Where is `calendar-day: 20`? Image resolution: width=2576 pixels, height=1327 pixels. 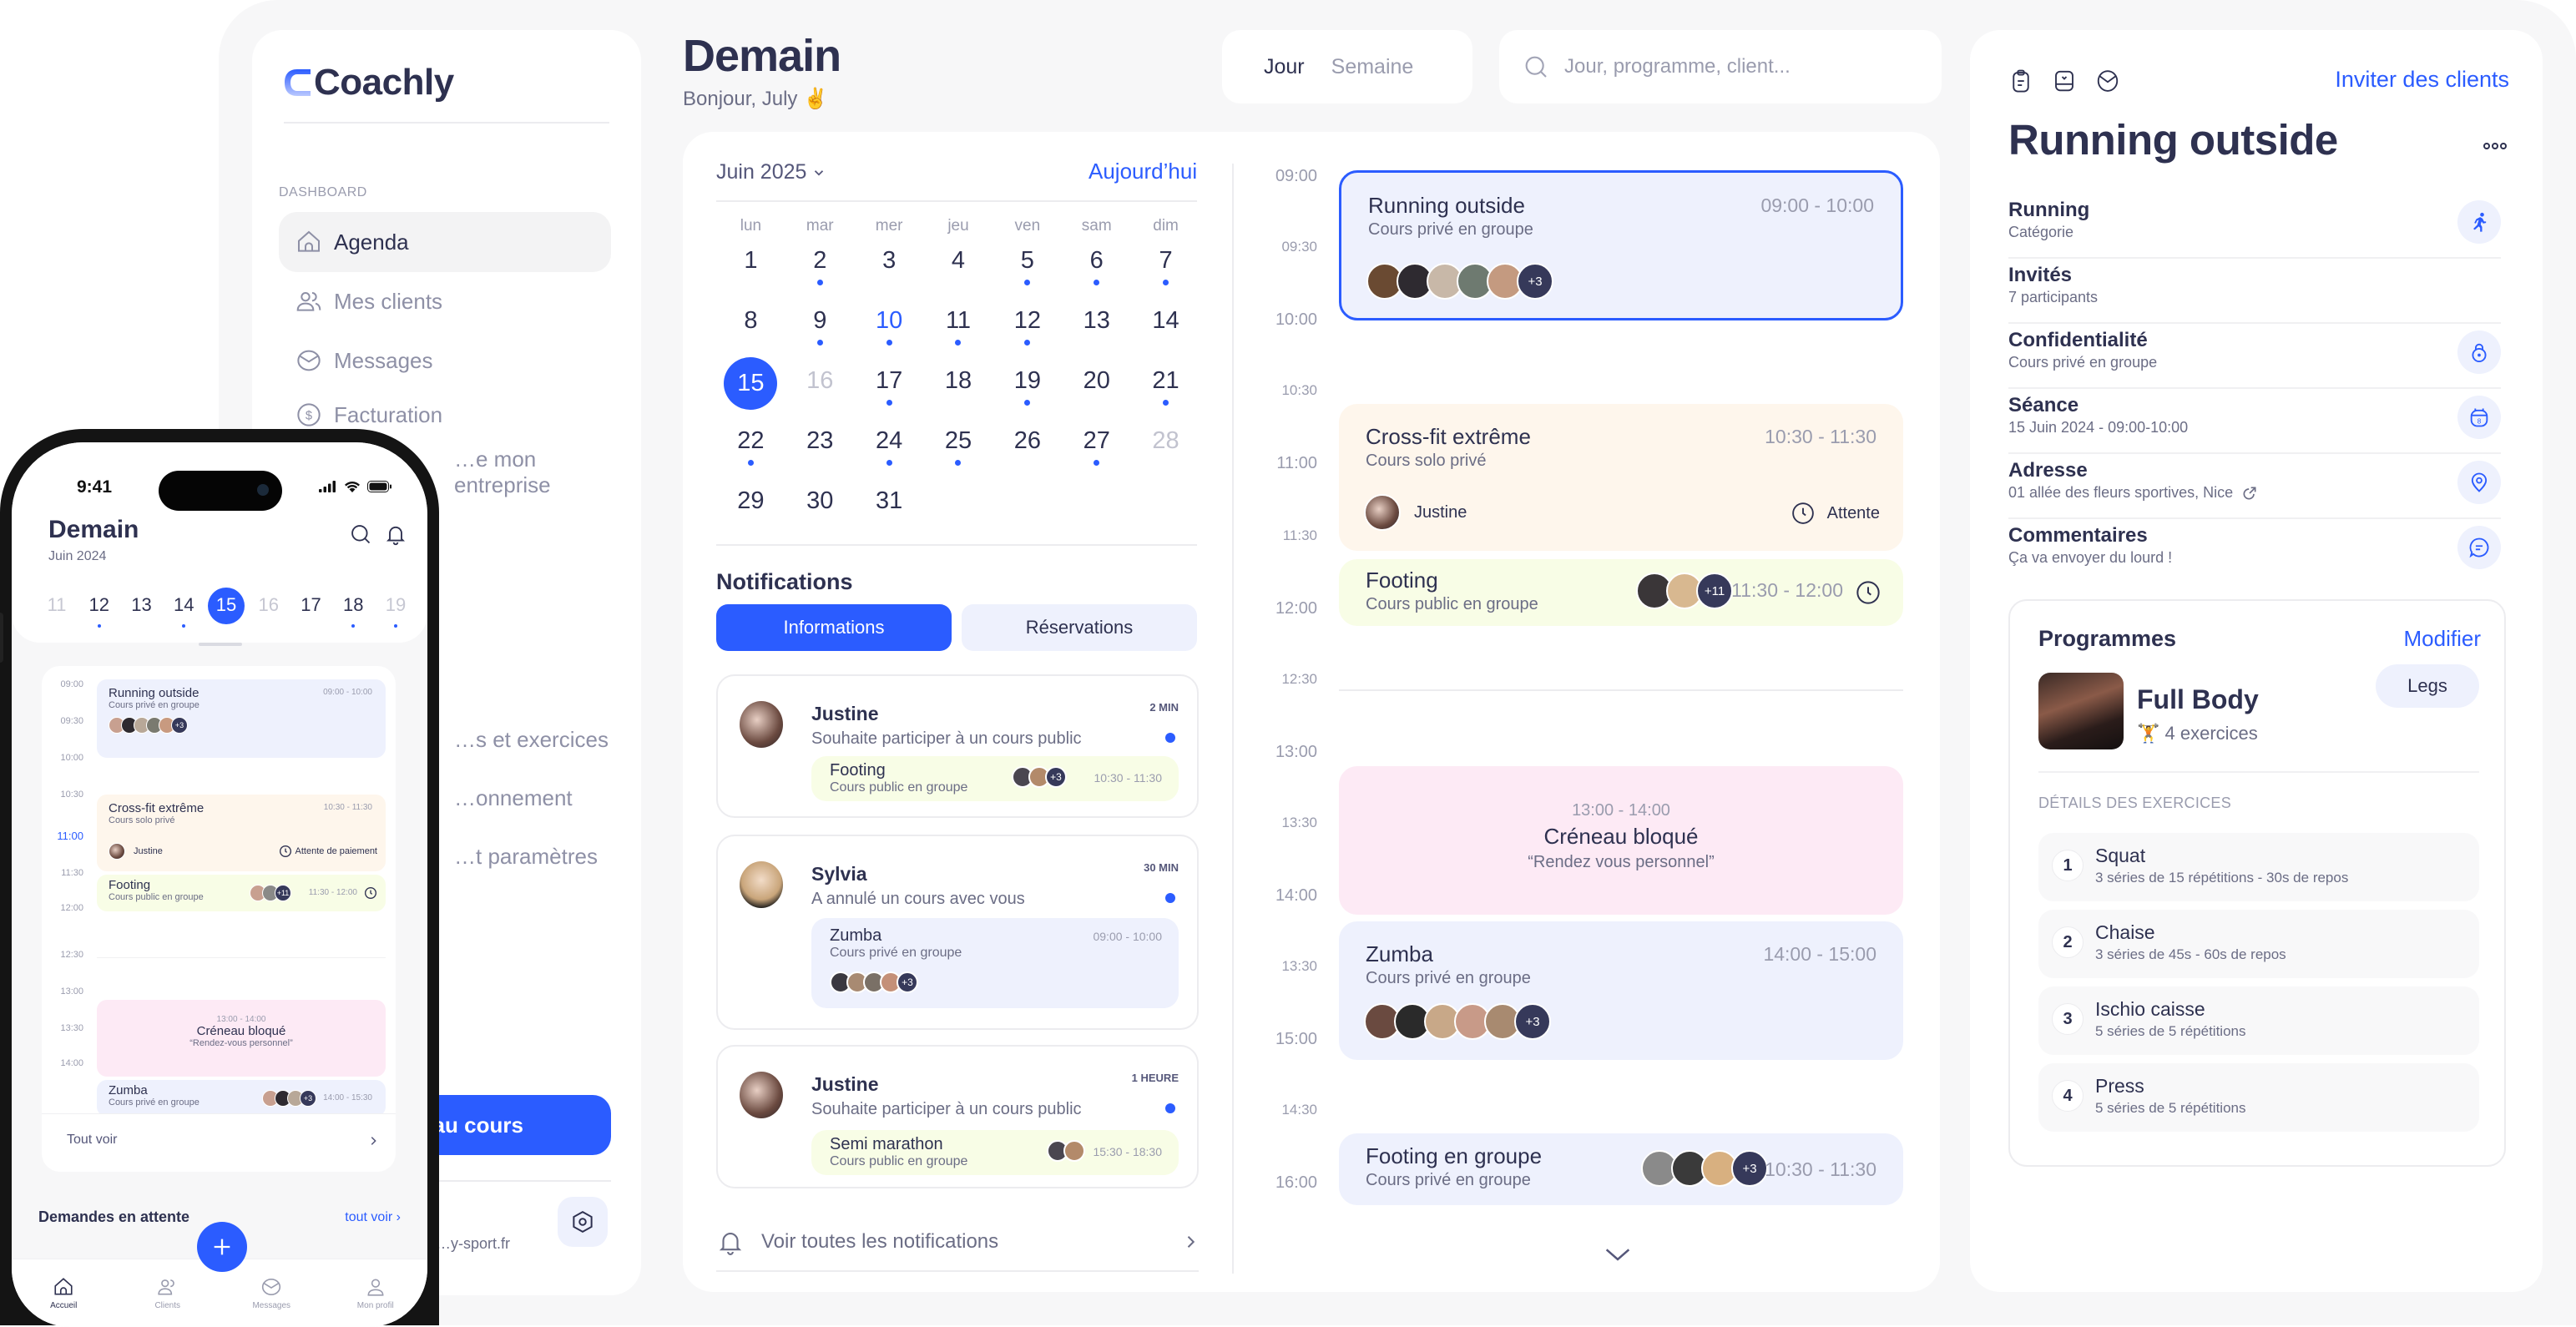
calendar-day: 20 is located at coordinates (1096, 391).